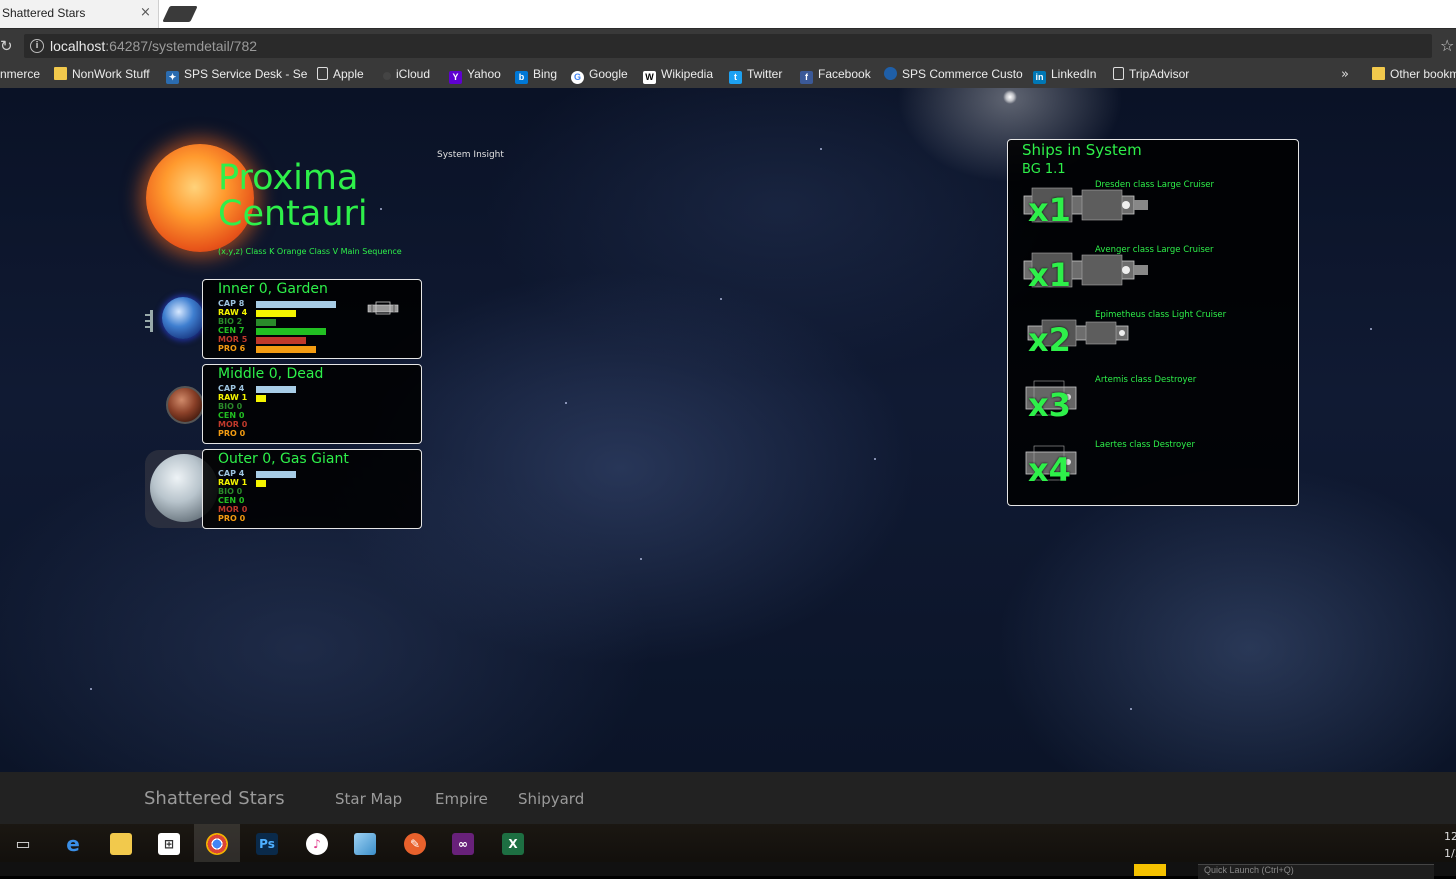 Image resolution: width=1456 pixels, height=879 pixels. What do you see at coordinates (470, 155) in the screenshot?
I see `system-insight-link: System Insight` at bounding box center [470, 155].